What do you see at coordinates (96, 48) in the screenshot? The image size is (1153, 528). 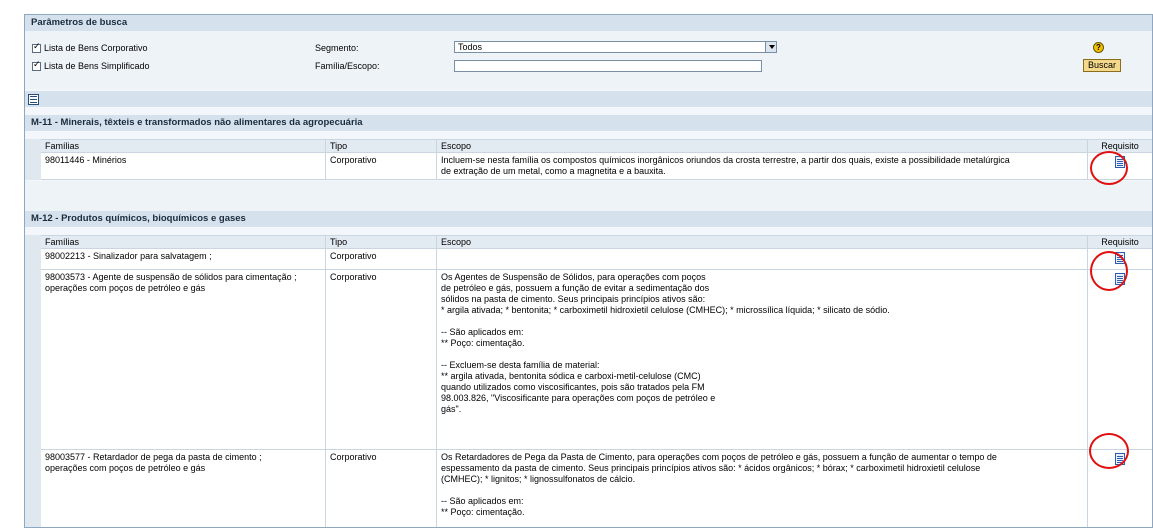 I see `check-corporativo-label: Lista de Bens Corporativo` at bounding box center [96, 48].